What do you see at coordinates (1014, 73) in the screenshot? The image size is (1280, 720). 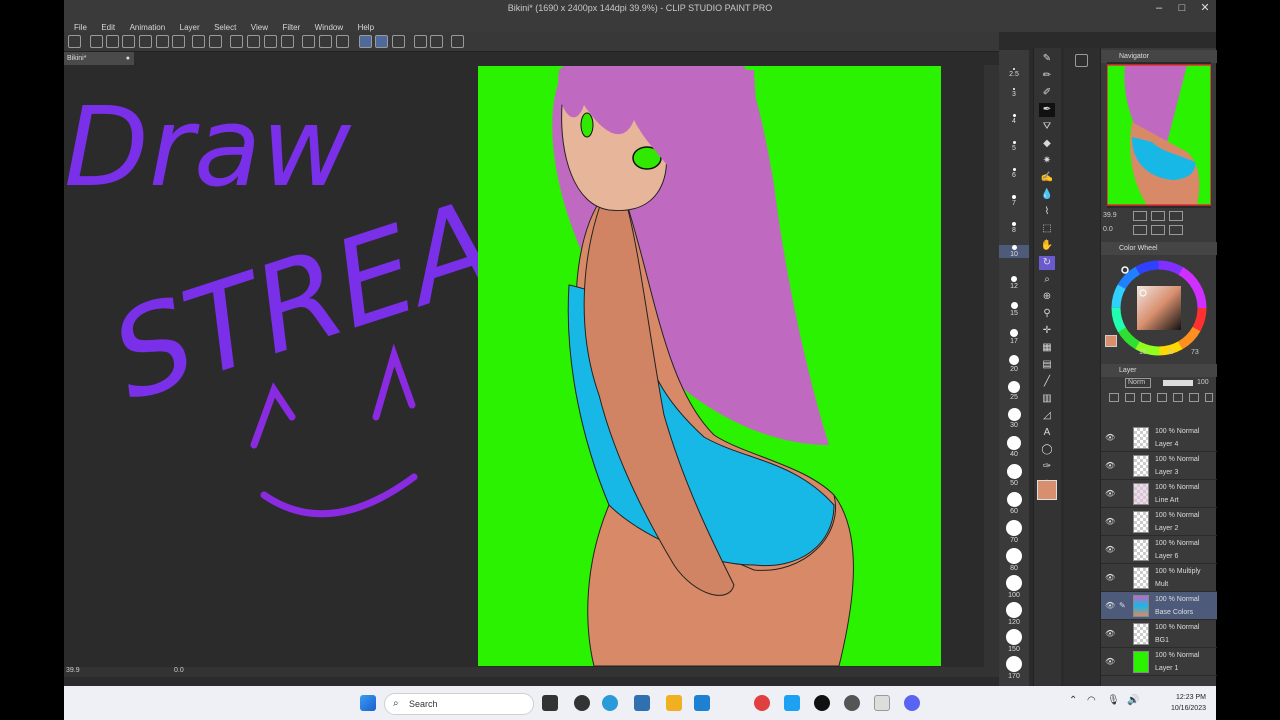 I see `brush-size-2.5: 2.5` at bounding box center [1014, 73].